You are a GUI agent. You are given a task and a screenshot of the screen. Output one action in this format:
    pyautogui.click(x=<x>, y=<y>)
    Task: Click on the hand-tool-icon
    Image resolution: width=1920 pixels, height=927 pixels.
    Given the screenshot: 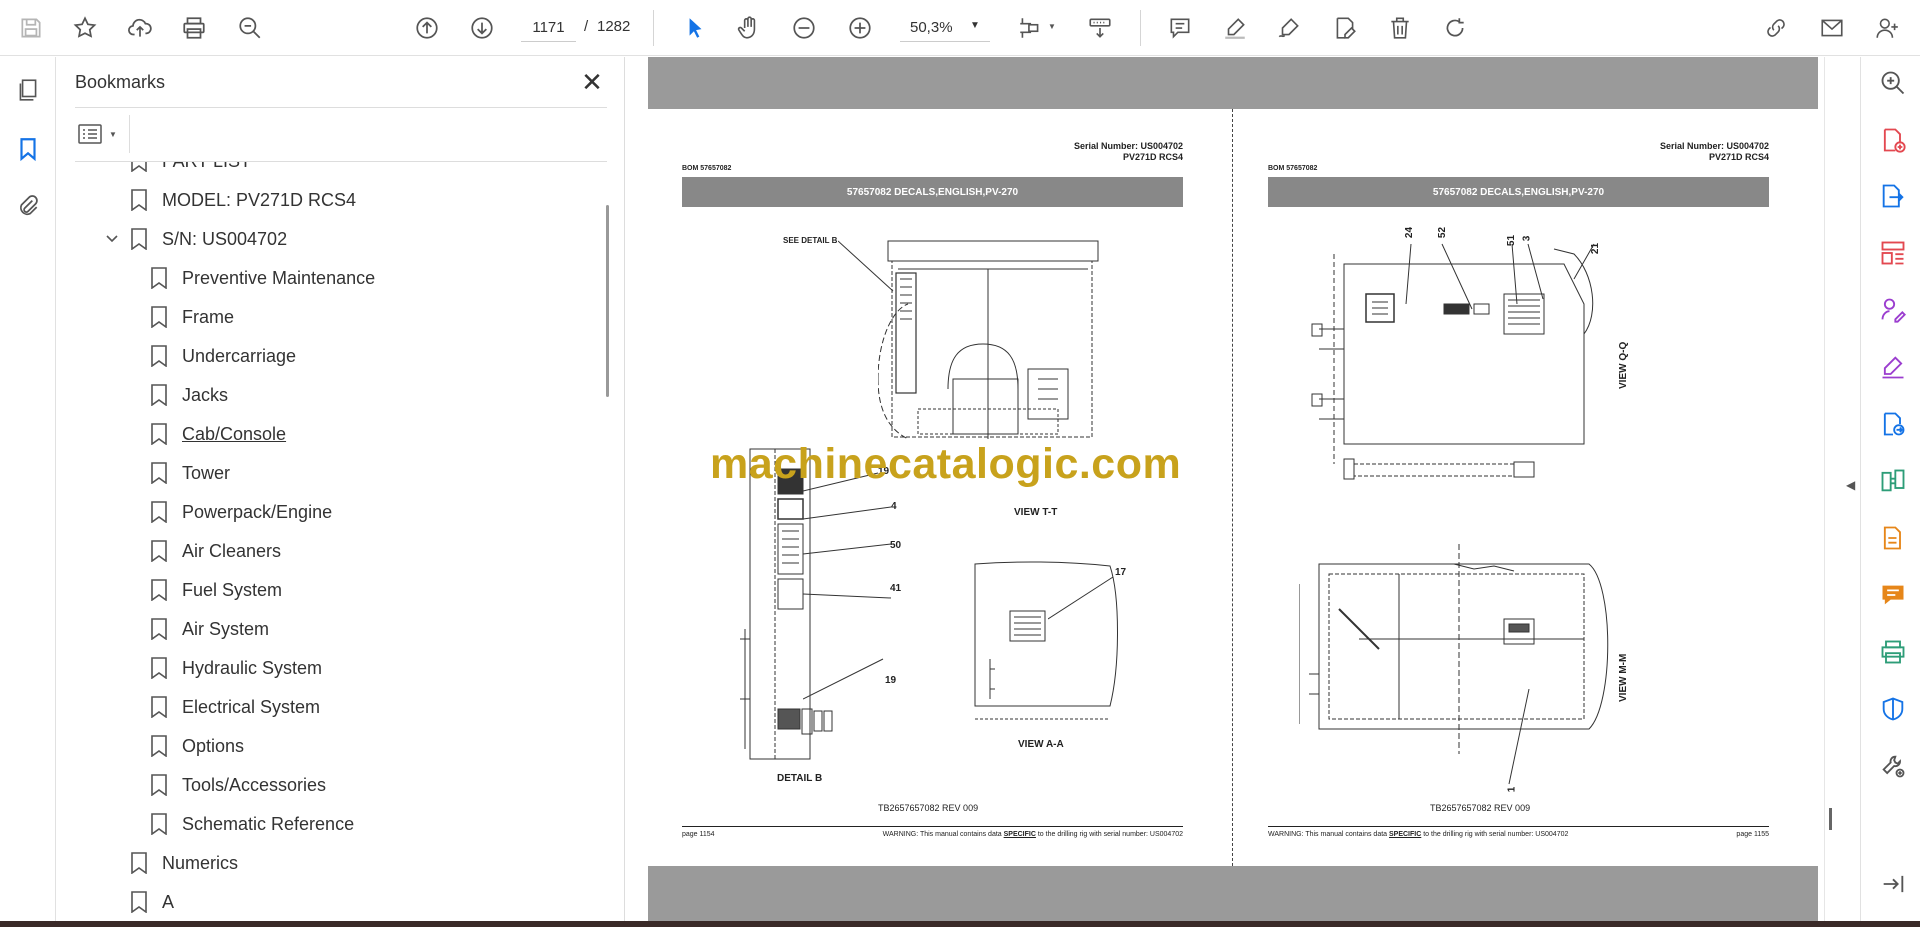 What is the action you would take?
    pyautogui.click(x=749, y=28)
    